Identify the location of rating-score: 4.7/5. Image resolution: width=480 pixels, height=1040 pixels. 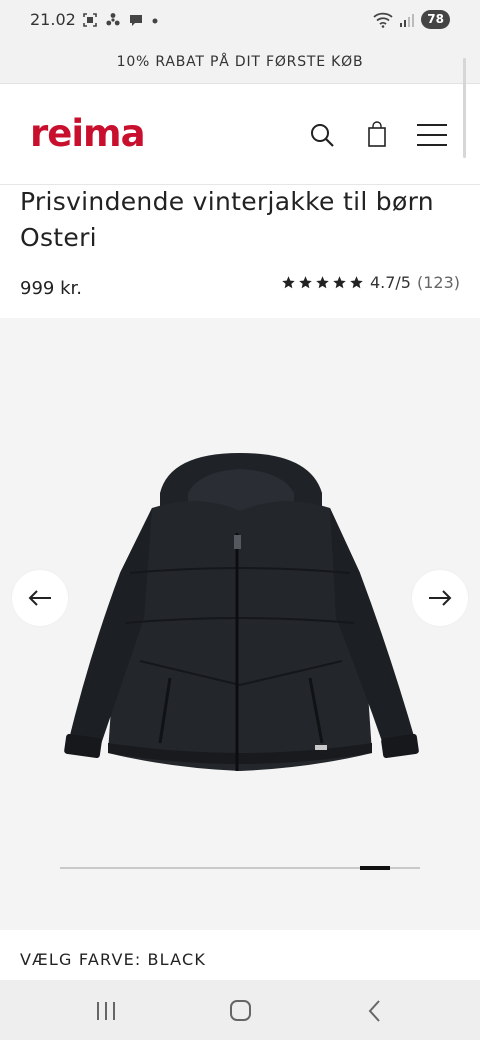
(390, 282).